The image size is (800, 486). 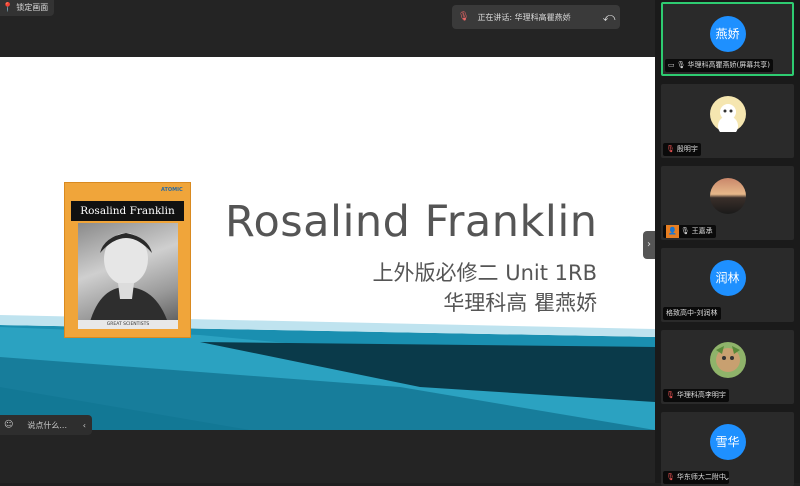 What do you see at coordinates (128, 324) in the screenshot?
I see `book-caption: GREAT SCIENTISTS` at bounding box center [128, 324].